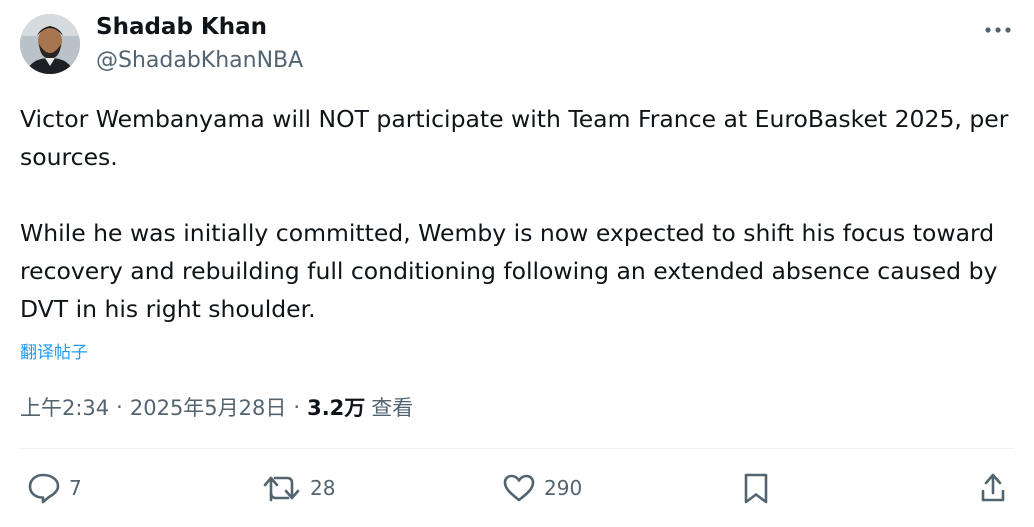  What do you see at coordinates (64, 407) in the screenshot?
I see `post-time: 上午2:34` at bounding box center [64, 407].